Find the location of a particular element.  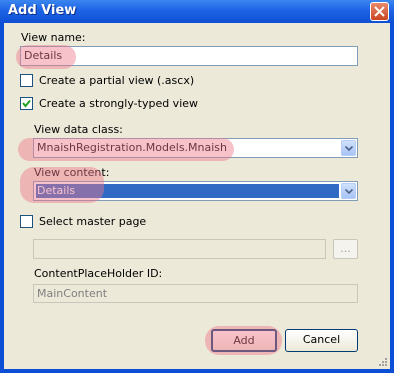

cancel-button-label: Cancel is located at coordinates (321, 339).